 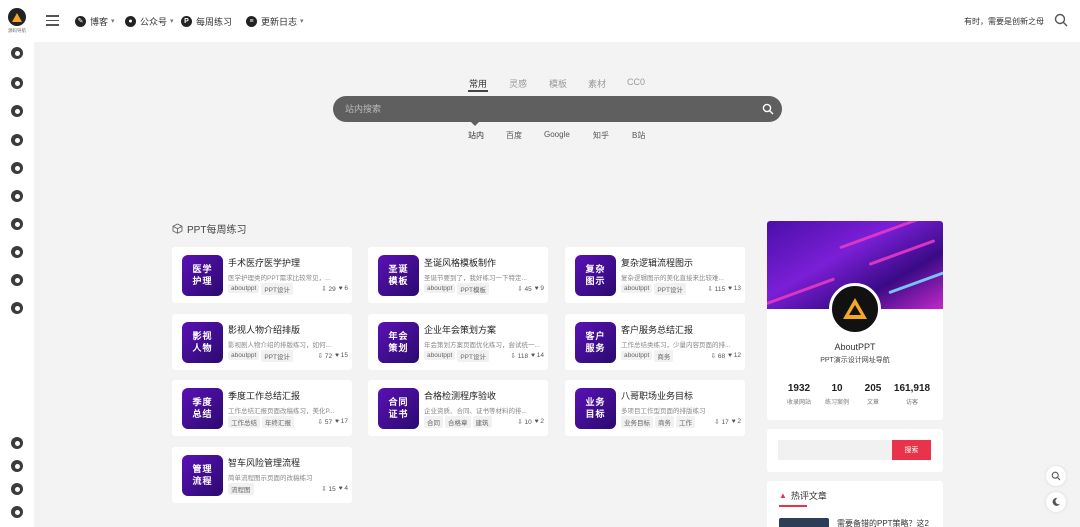 I want to click on thumbnail-text: 总结, so click(x=202, y=414).